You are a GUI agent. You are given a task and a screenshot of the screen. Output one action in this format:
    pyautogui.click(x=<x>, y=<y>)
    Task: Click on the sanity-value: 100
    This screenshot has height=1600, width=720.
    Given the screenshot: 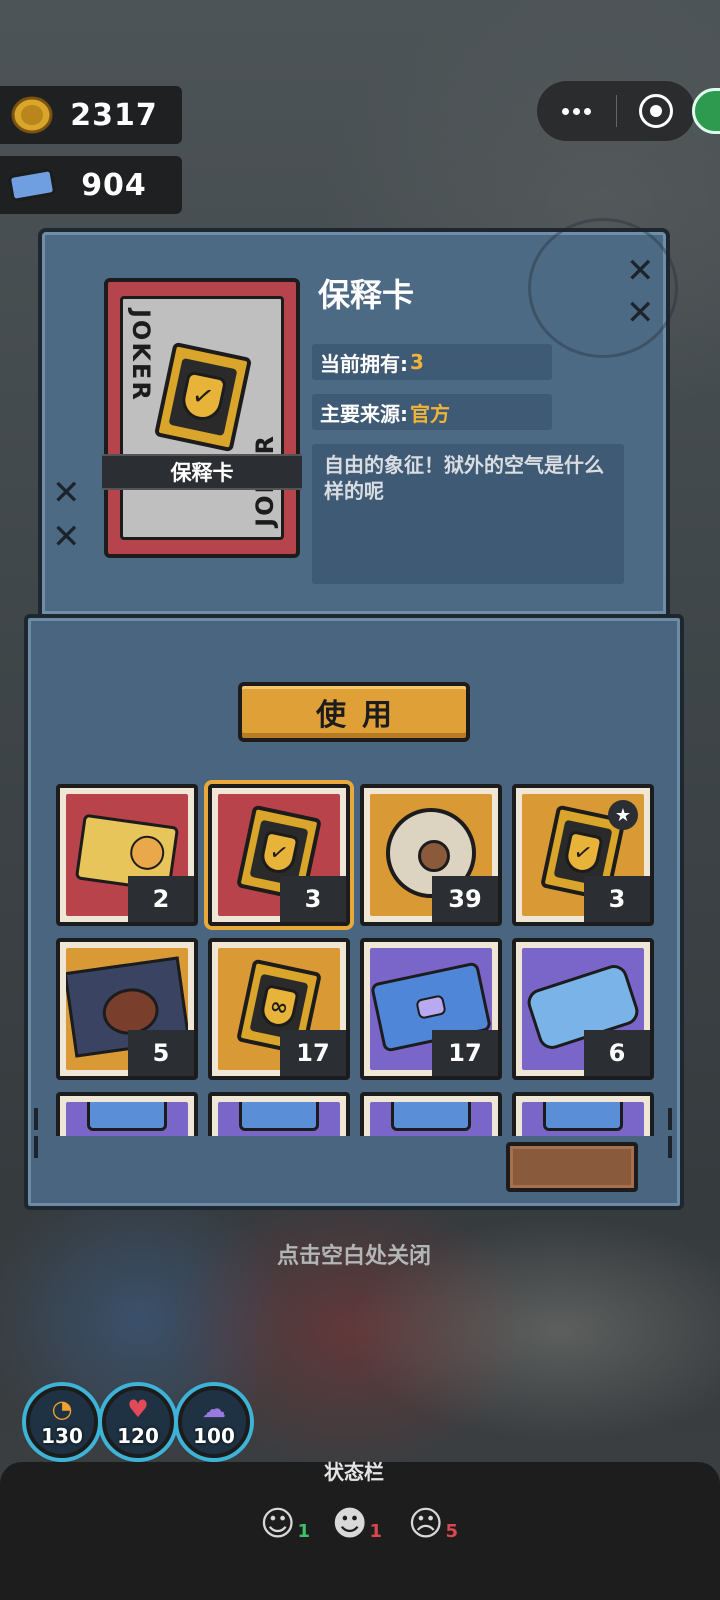 What is the action you would take?
    pyautogui.click(x=214, y=1436)
    